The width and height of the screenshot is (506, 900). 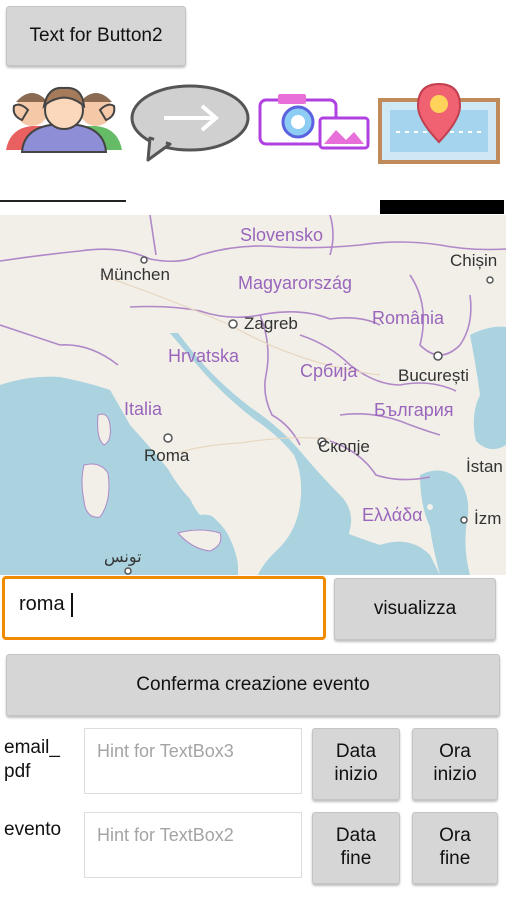 I want to click on search-input: roma, so click(x=164, y=608).